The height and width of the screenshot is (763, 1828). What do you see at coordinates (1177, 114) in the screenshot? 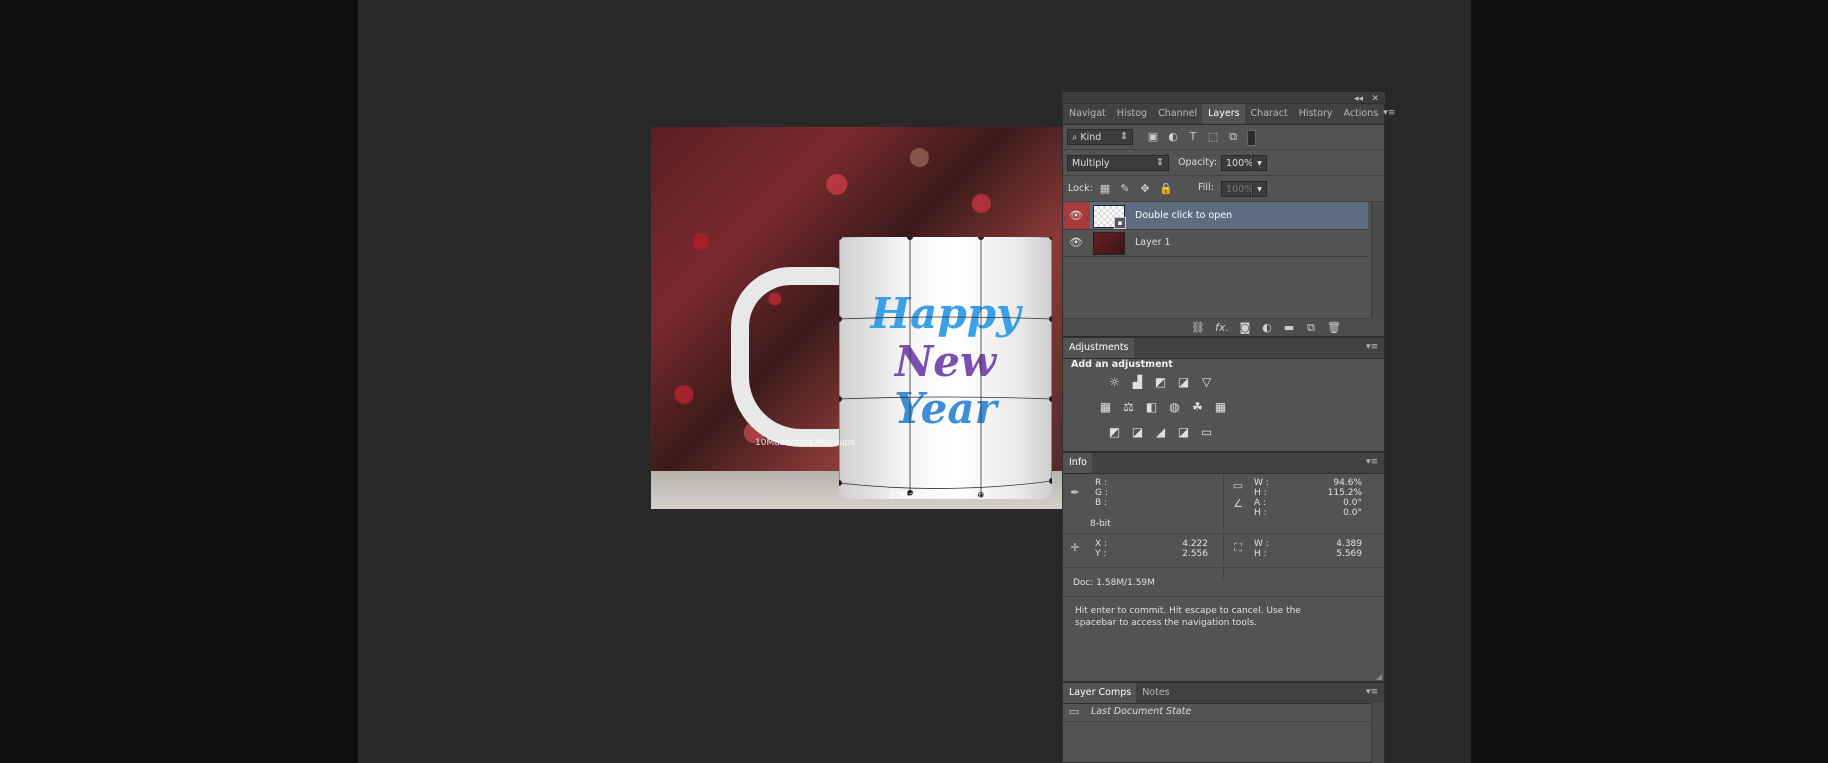
I see `tab-channels: Channel` at bounding box center [1177, 114].